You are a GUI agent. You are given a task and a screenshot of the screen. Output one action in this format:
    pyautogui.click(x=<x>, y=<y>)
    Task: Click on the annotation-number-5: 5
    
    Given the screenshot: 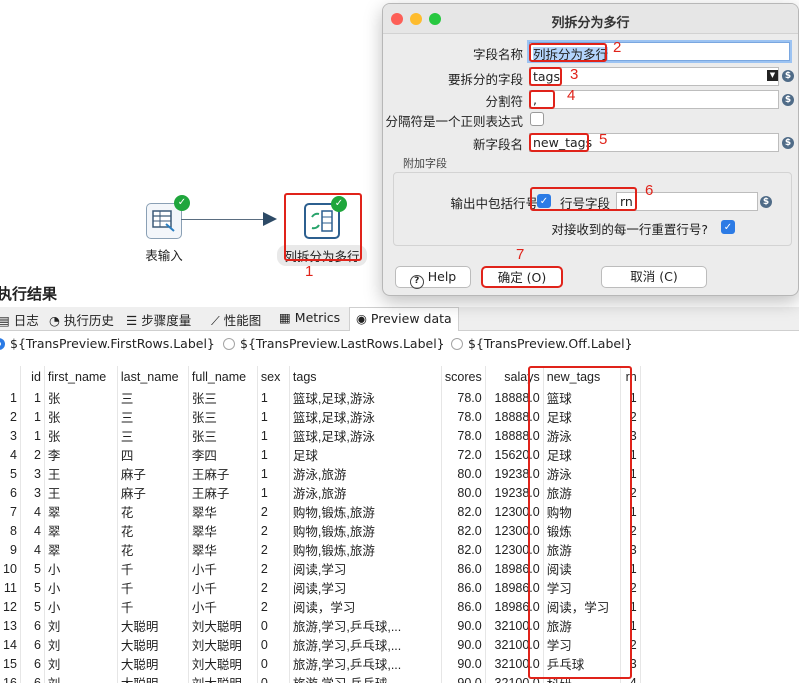 What is the action you would take?
    pyautogui.click(x=603, y=139)
    